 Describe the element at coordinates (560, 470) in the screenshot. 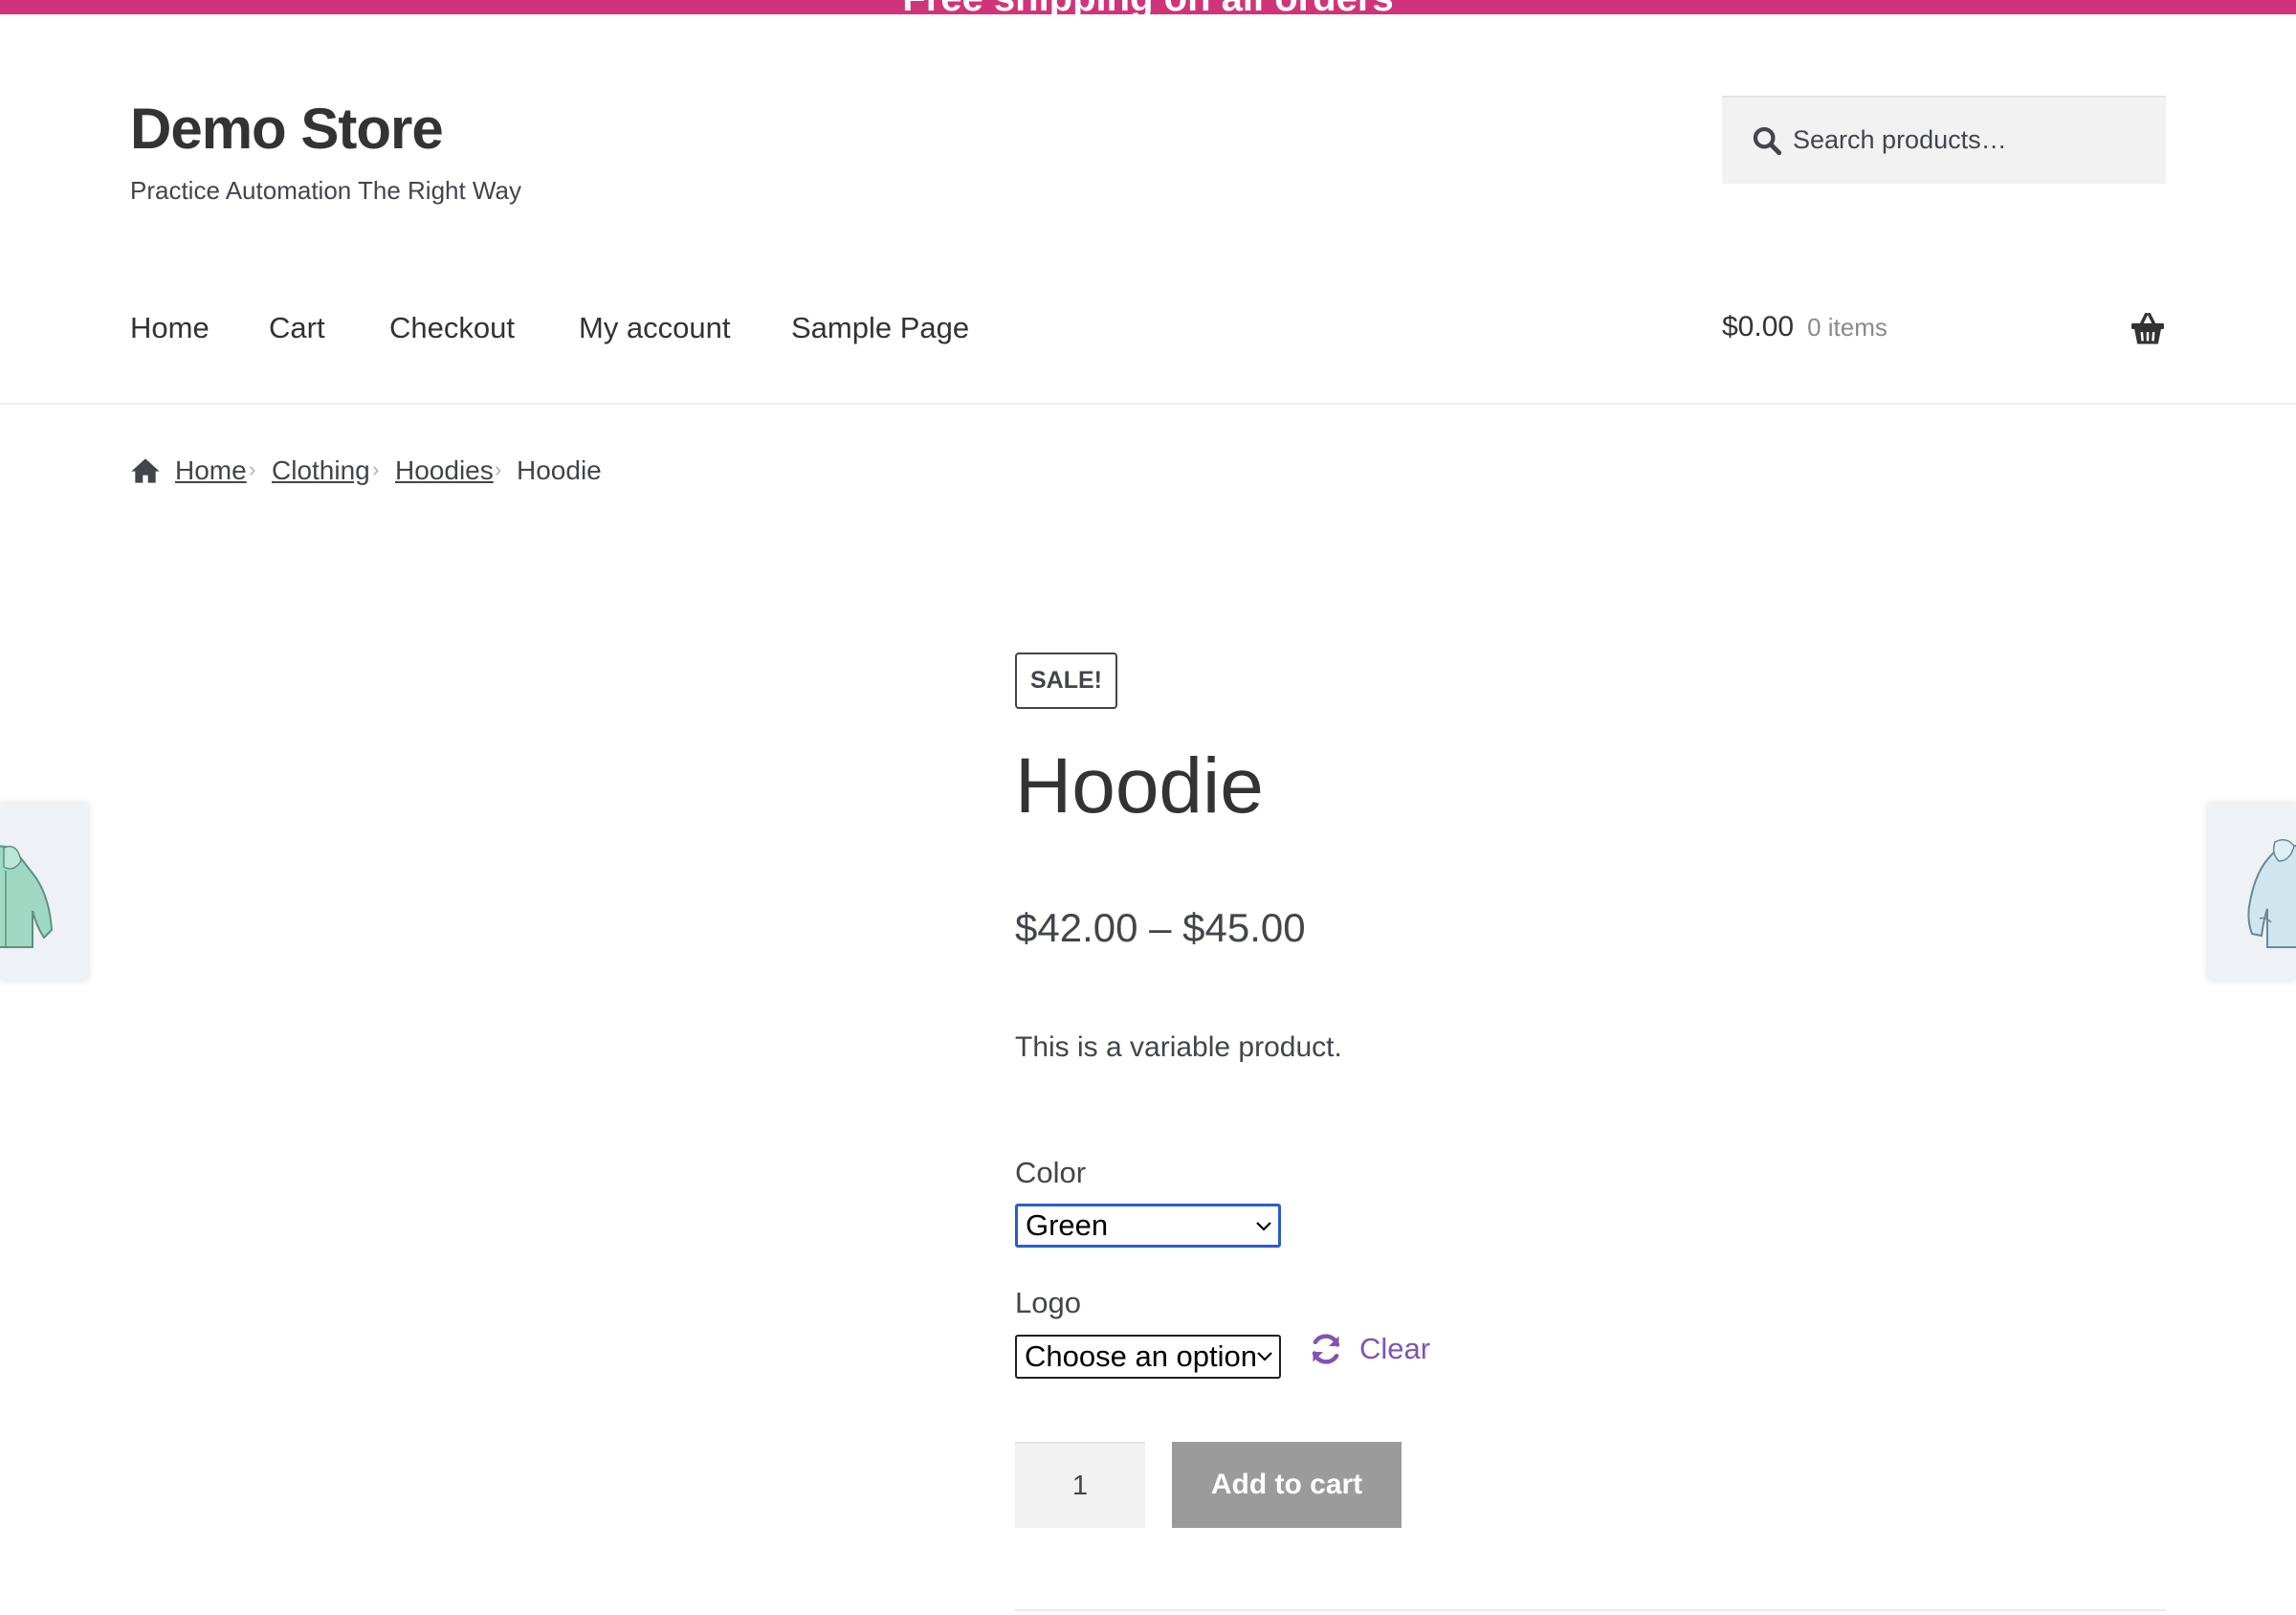

I see `breadcrumb-current: Hoodie` at that location.